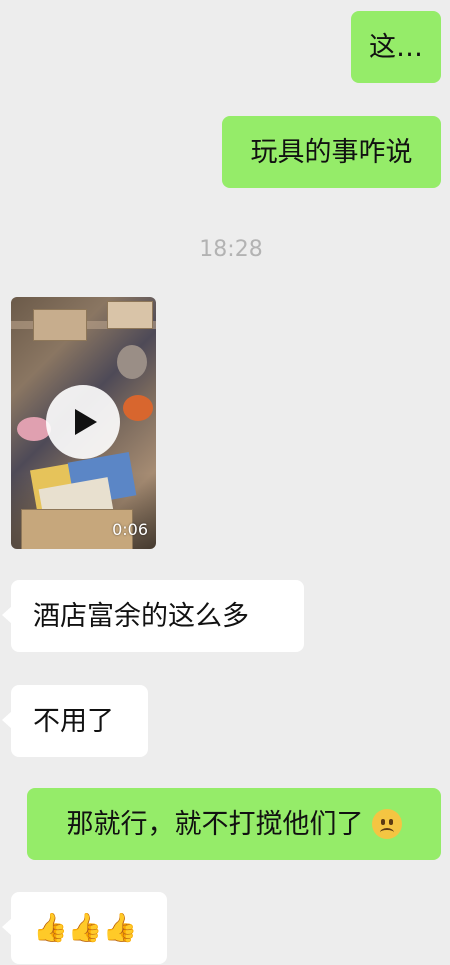 The width and height of the screenshot is (450, 965). What do you see at coordinates (130, 529) in the screenshot?
I see `video-duration: 0:06` at bounding box center [130, 529].